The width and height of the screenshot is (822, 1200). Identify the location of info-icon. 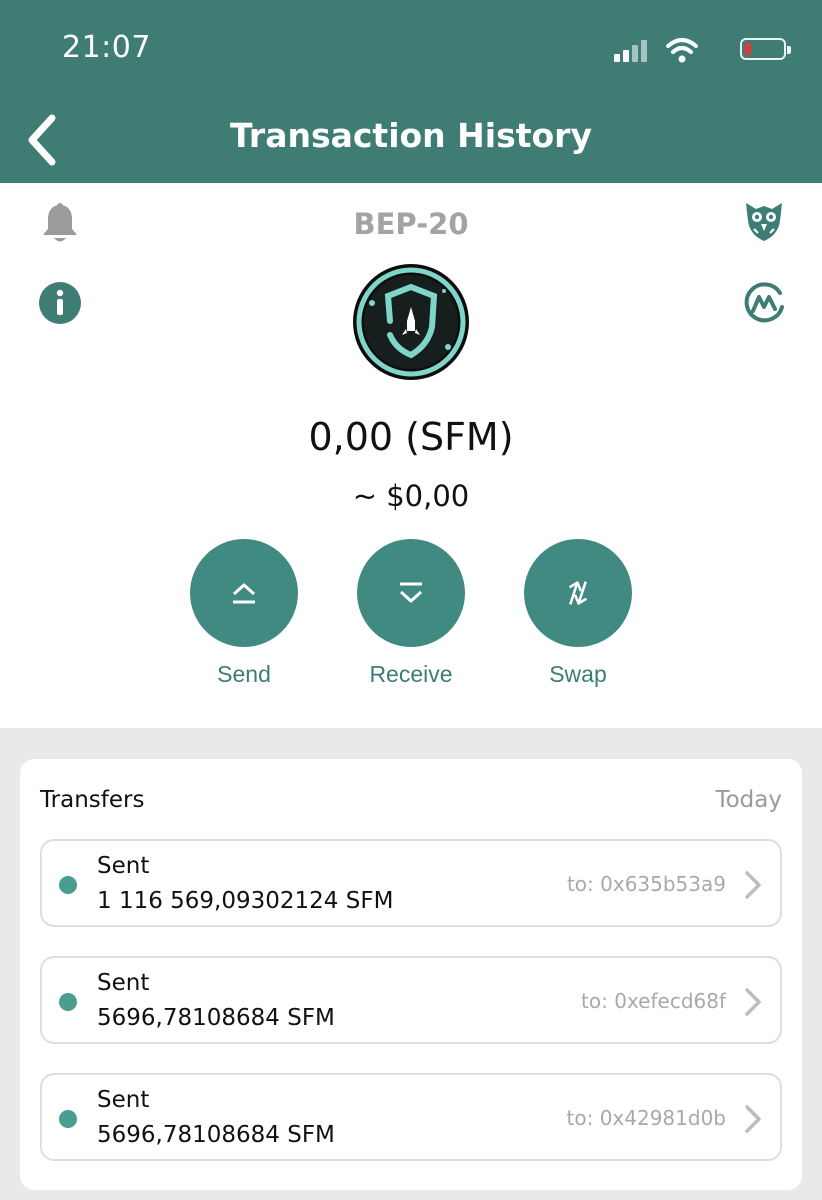
(60, 303).